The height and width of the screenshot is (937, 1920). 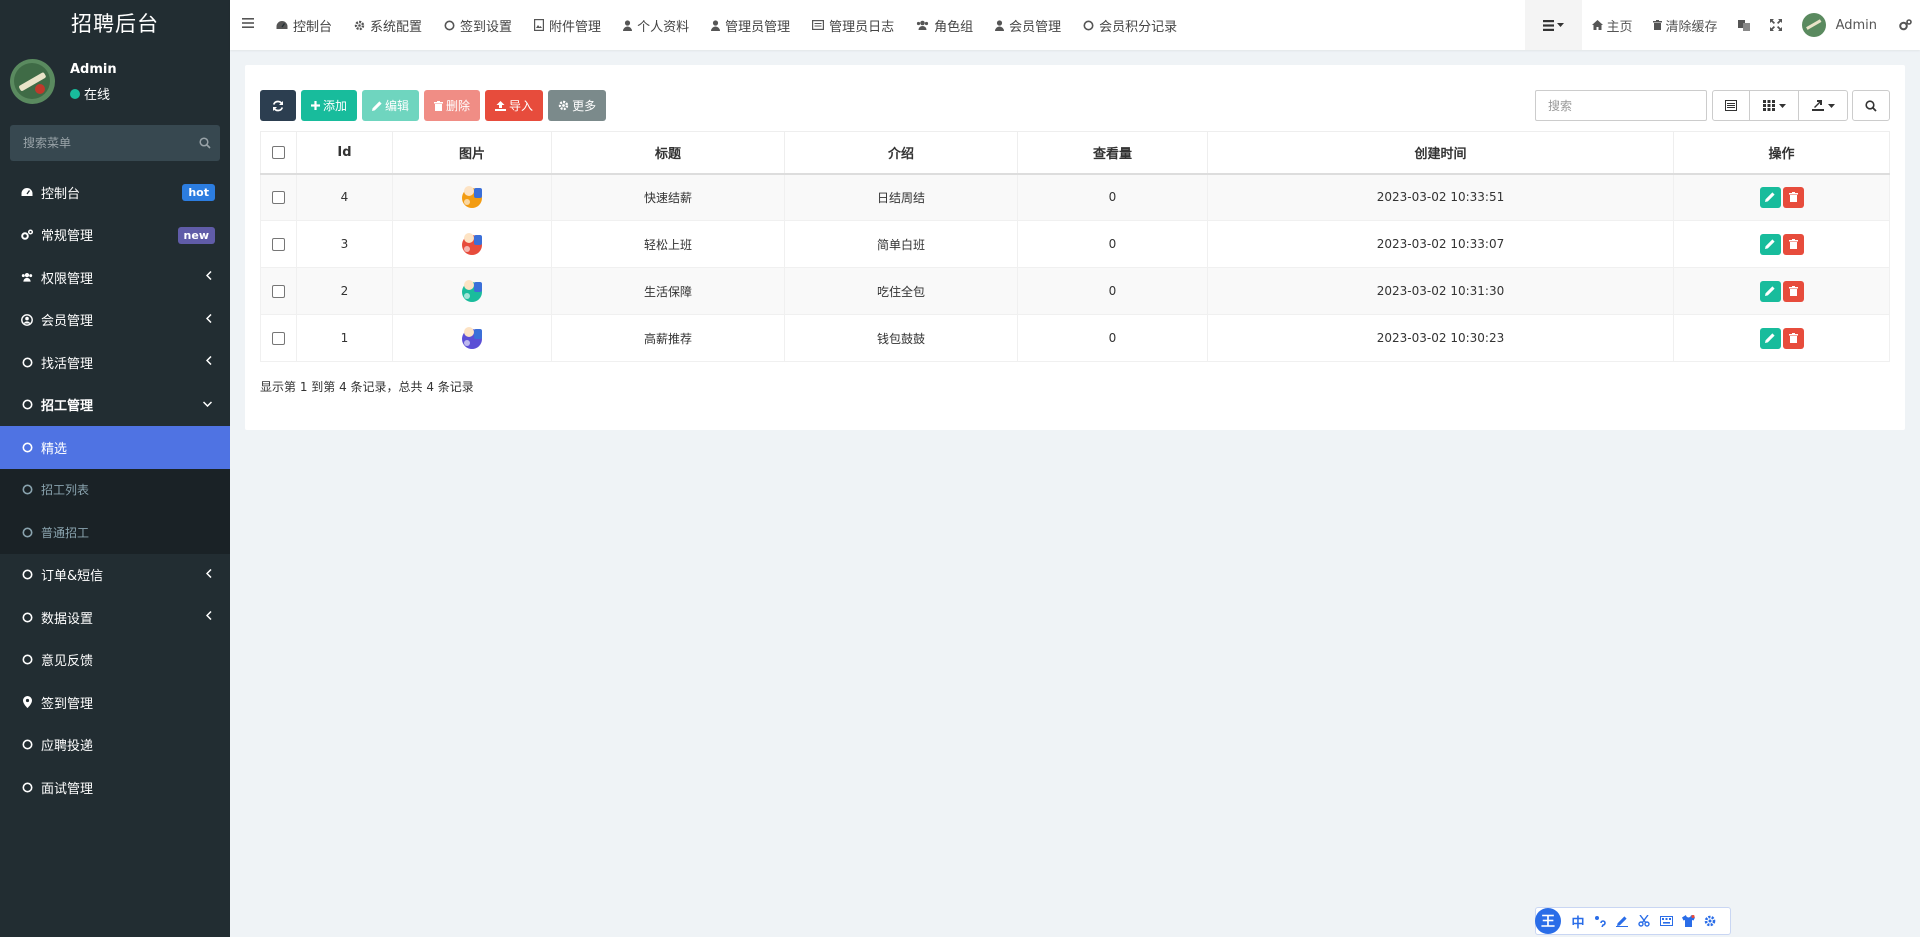 What do you see at coordinates (115, 83) in the screenshot?
I see `user-panel: Admin 在线` at bounding box center [115, 83].